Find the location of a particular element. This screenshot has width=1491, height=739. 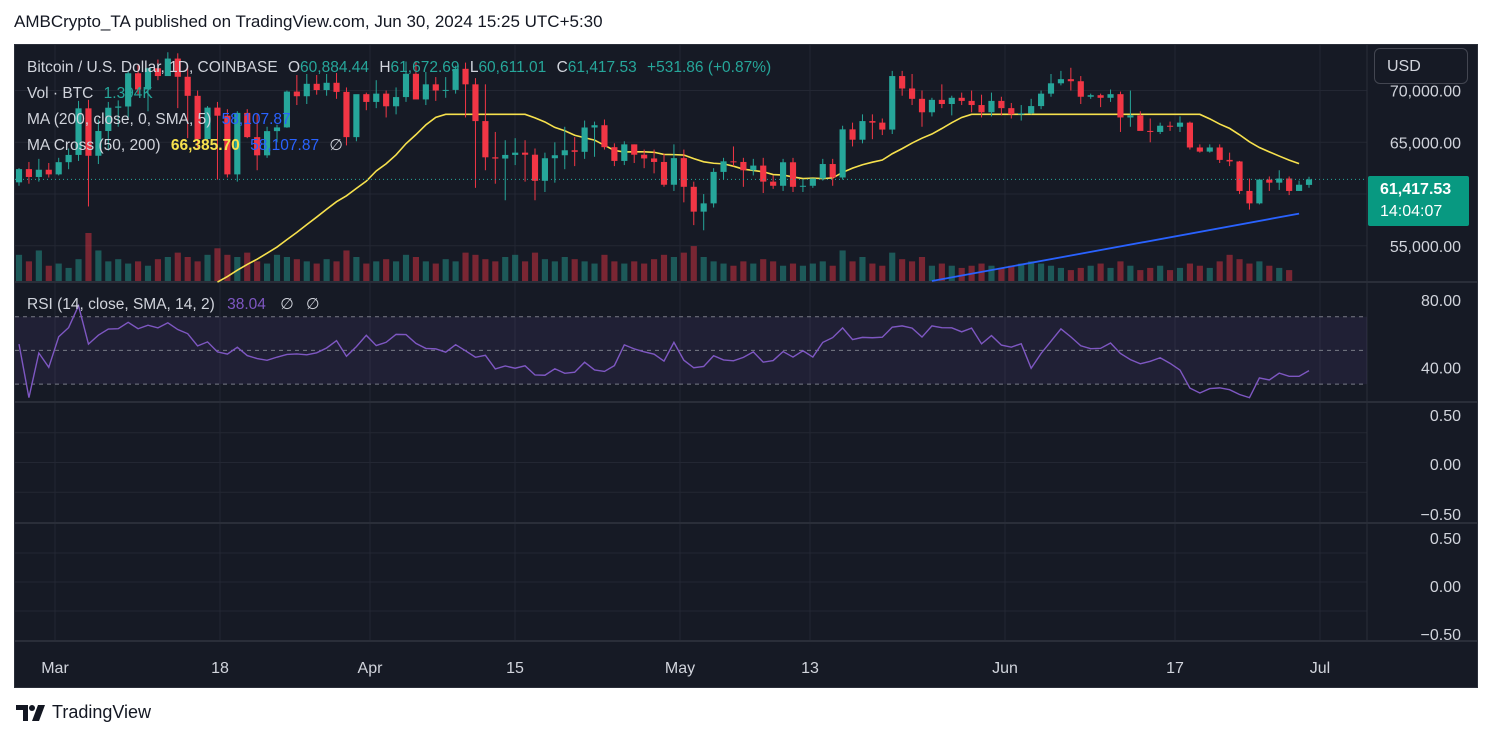

currency-button: USD is located at coordinates (1421, 66).